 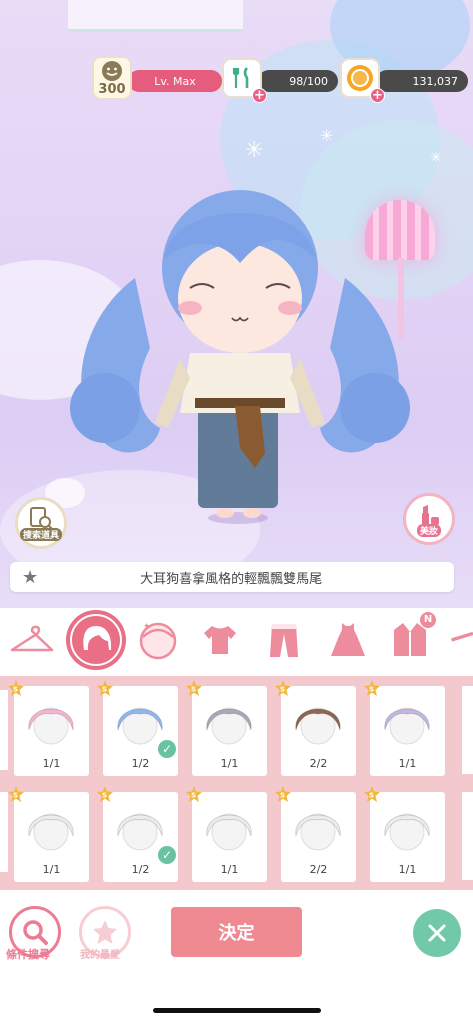 I want to click on coin-bar: 131,037, so click(x=422, y=81).